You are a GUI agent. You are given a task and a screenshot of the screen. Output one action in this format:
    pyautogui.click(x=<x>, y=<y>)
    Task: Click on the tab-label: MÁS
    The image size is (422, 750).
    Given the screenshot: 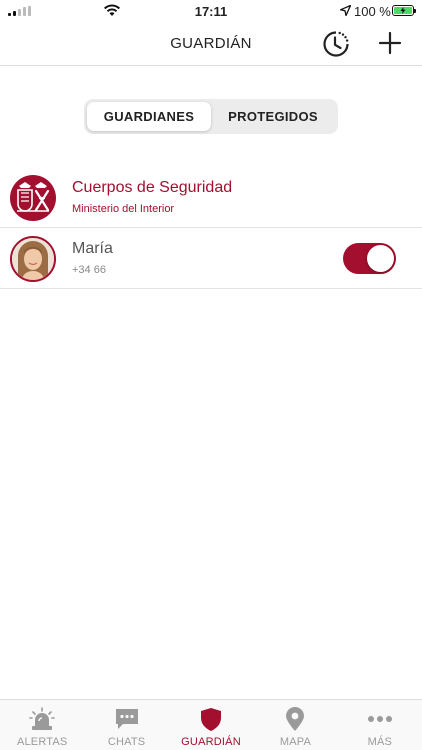 What is the action you would take?
    pyautogui.click(x=380, y=742)
    